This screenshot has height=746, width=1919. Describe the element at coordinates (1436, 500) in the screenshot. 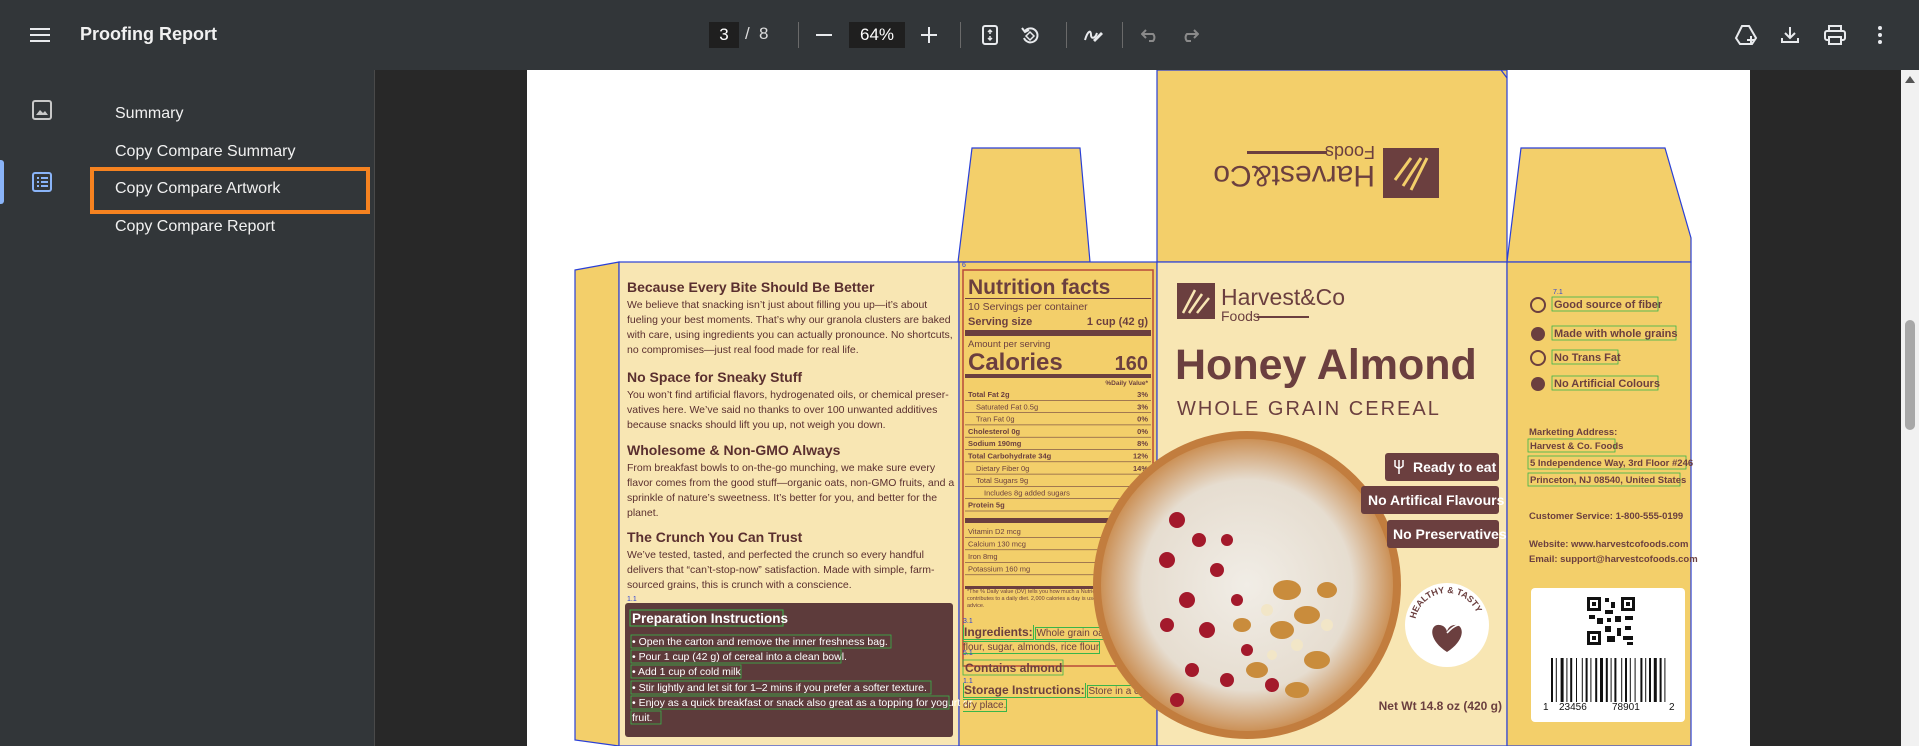

I see `badge-no-artificial-flavours: No Artifical Flavours` at that location.